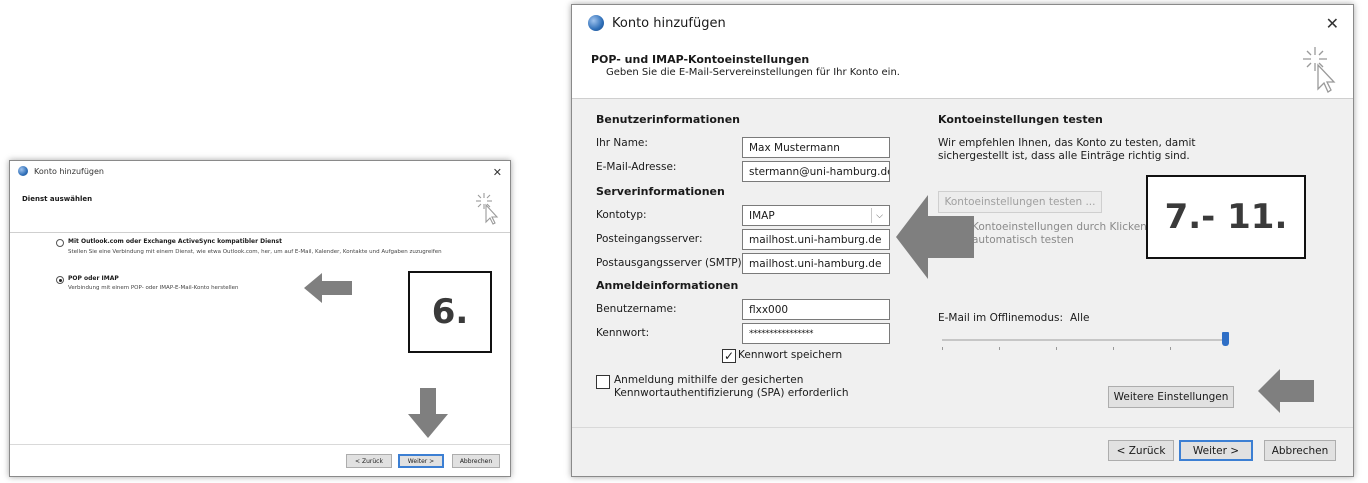  Describe the element at coordinates (729, 356) in the screenshot. I see `remember-password-checkbox: ✓` at that location.